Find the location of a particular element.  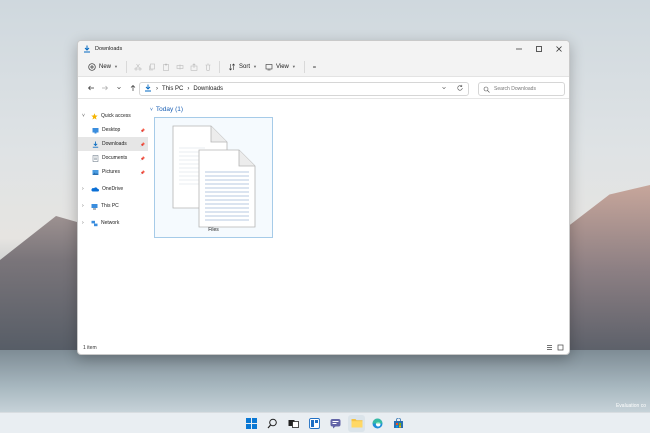

large-icons-view-button is located at coordinates (560, 348).